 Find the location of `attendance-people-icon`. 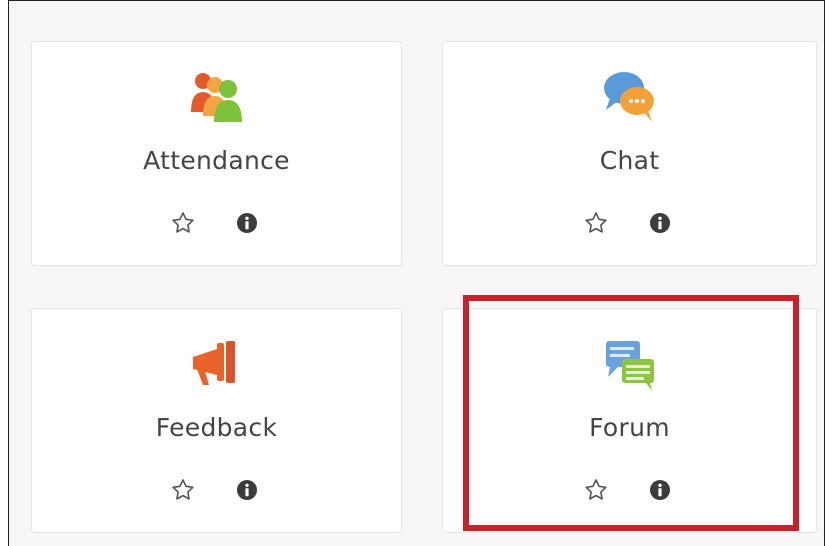

attendance-people-icon is located at coordinates (217, 96).